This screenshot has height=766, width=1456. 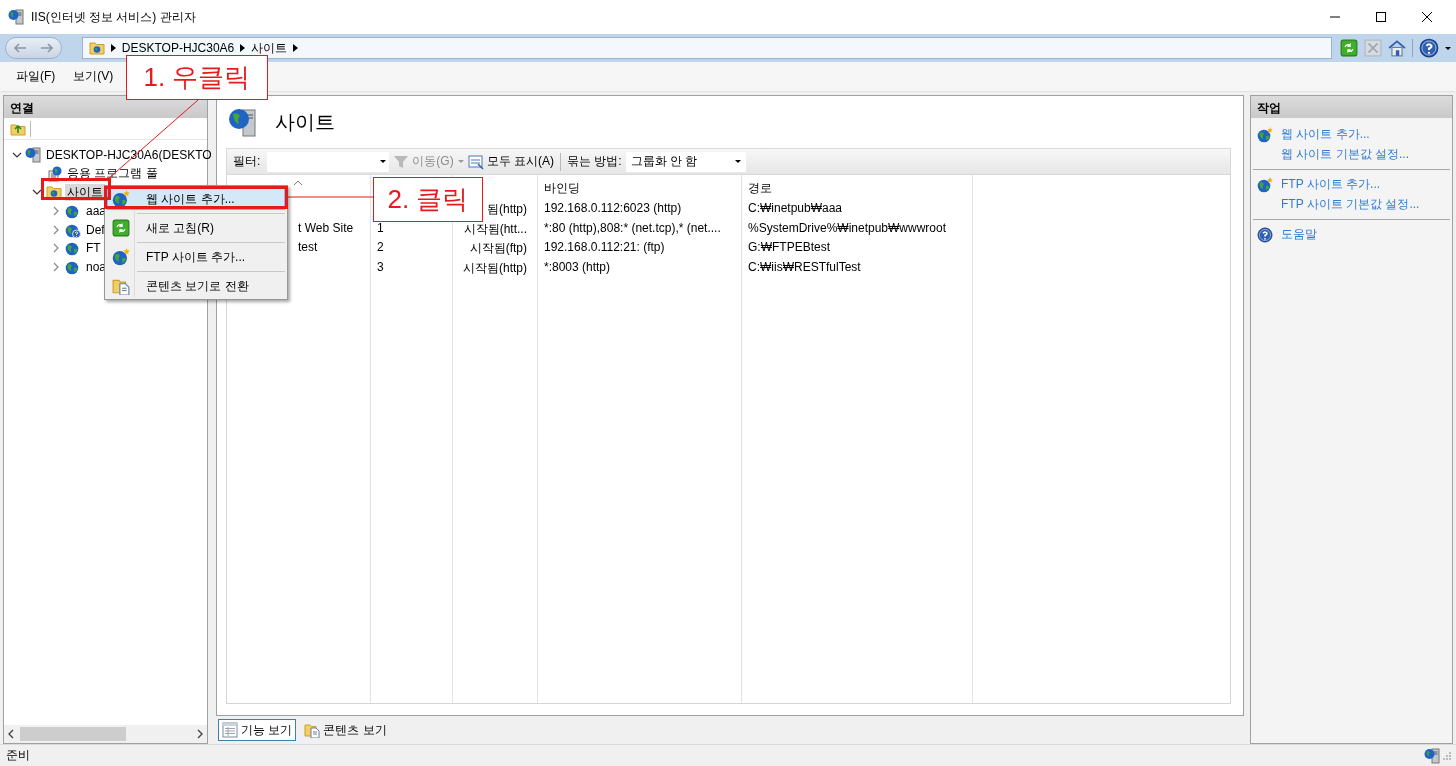 I want to click on filter-field, so click(x=328, y=161).